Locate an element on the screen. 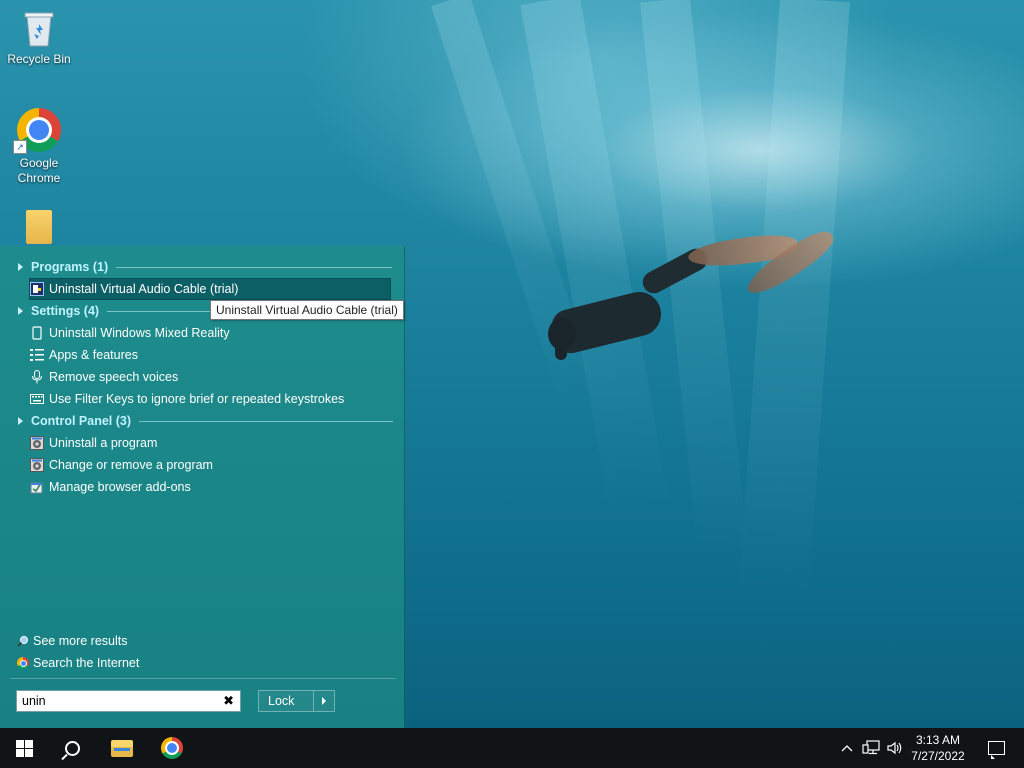 The height and width of the screenshot is (768, 1024). diver-arm is located at coordinates (561, 345).